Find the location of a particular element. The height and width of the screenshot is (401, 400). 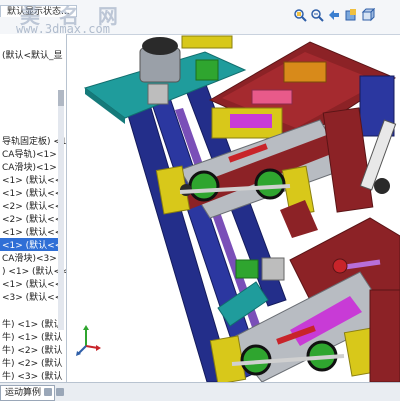

top-bracket-side is located at coordinates (207, 70).